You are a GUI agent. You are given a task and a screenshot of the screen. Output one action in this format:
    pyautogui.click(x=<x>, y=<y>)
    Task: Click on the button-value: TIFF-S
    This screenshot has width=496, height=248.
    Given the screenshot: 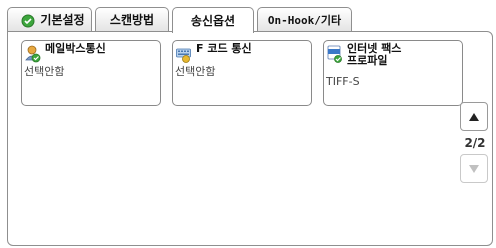 What is the action you would take?
    pyautogui.click(x=343, y=81)
    